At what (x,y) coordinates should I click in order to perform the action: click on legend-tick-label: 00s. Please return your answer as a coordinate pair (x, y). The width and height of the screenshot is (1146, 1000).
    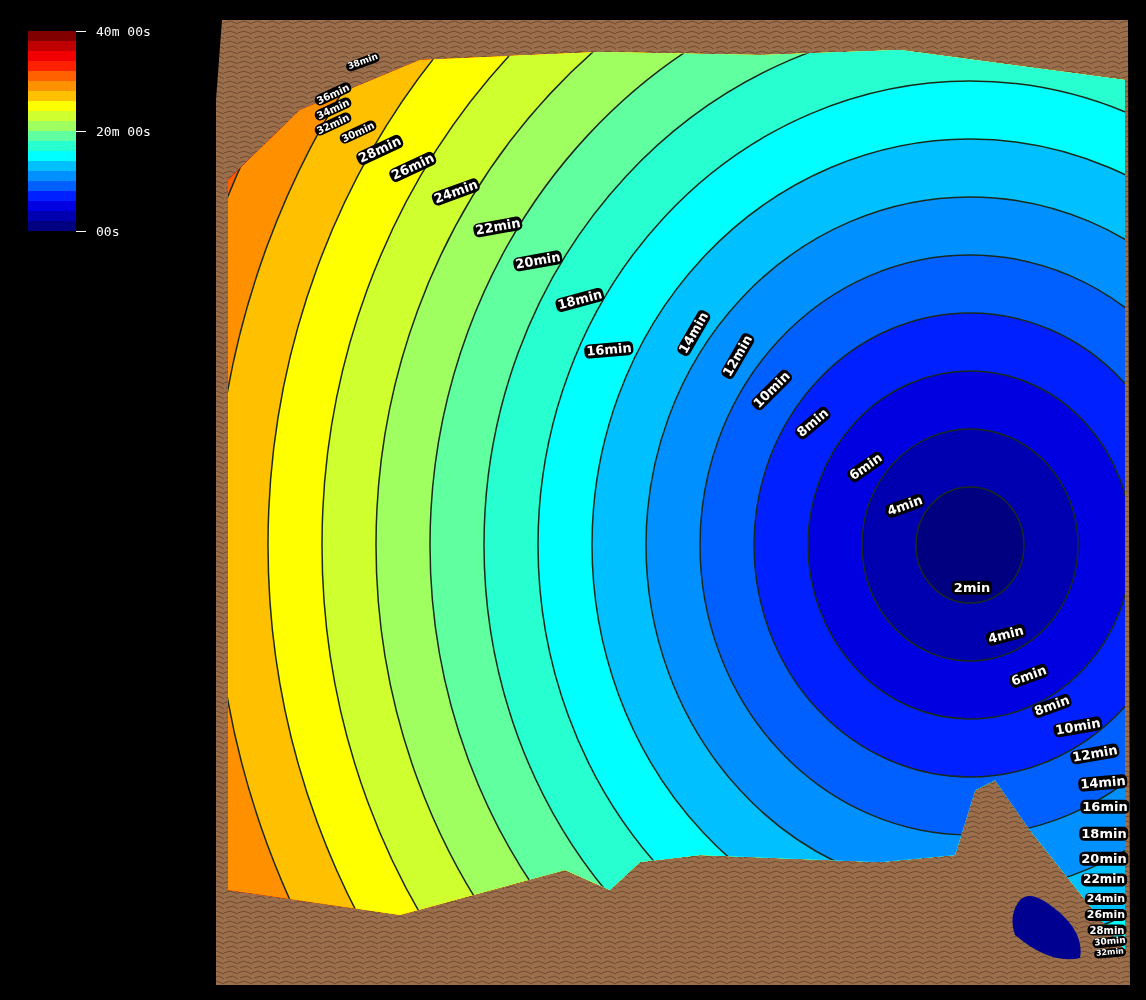
    Looking at the image, I should click on (108, 231).